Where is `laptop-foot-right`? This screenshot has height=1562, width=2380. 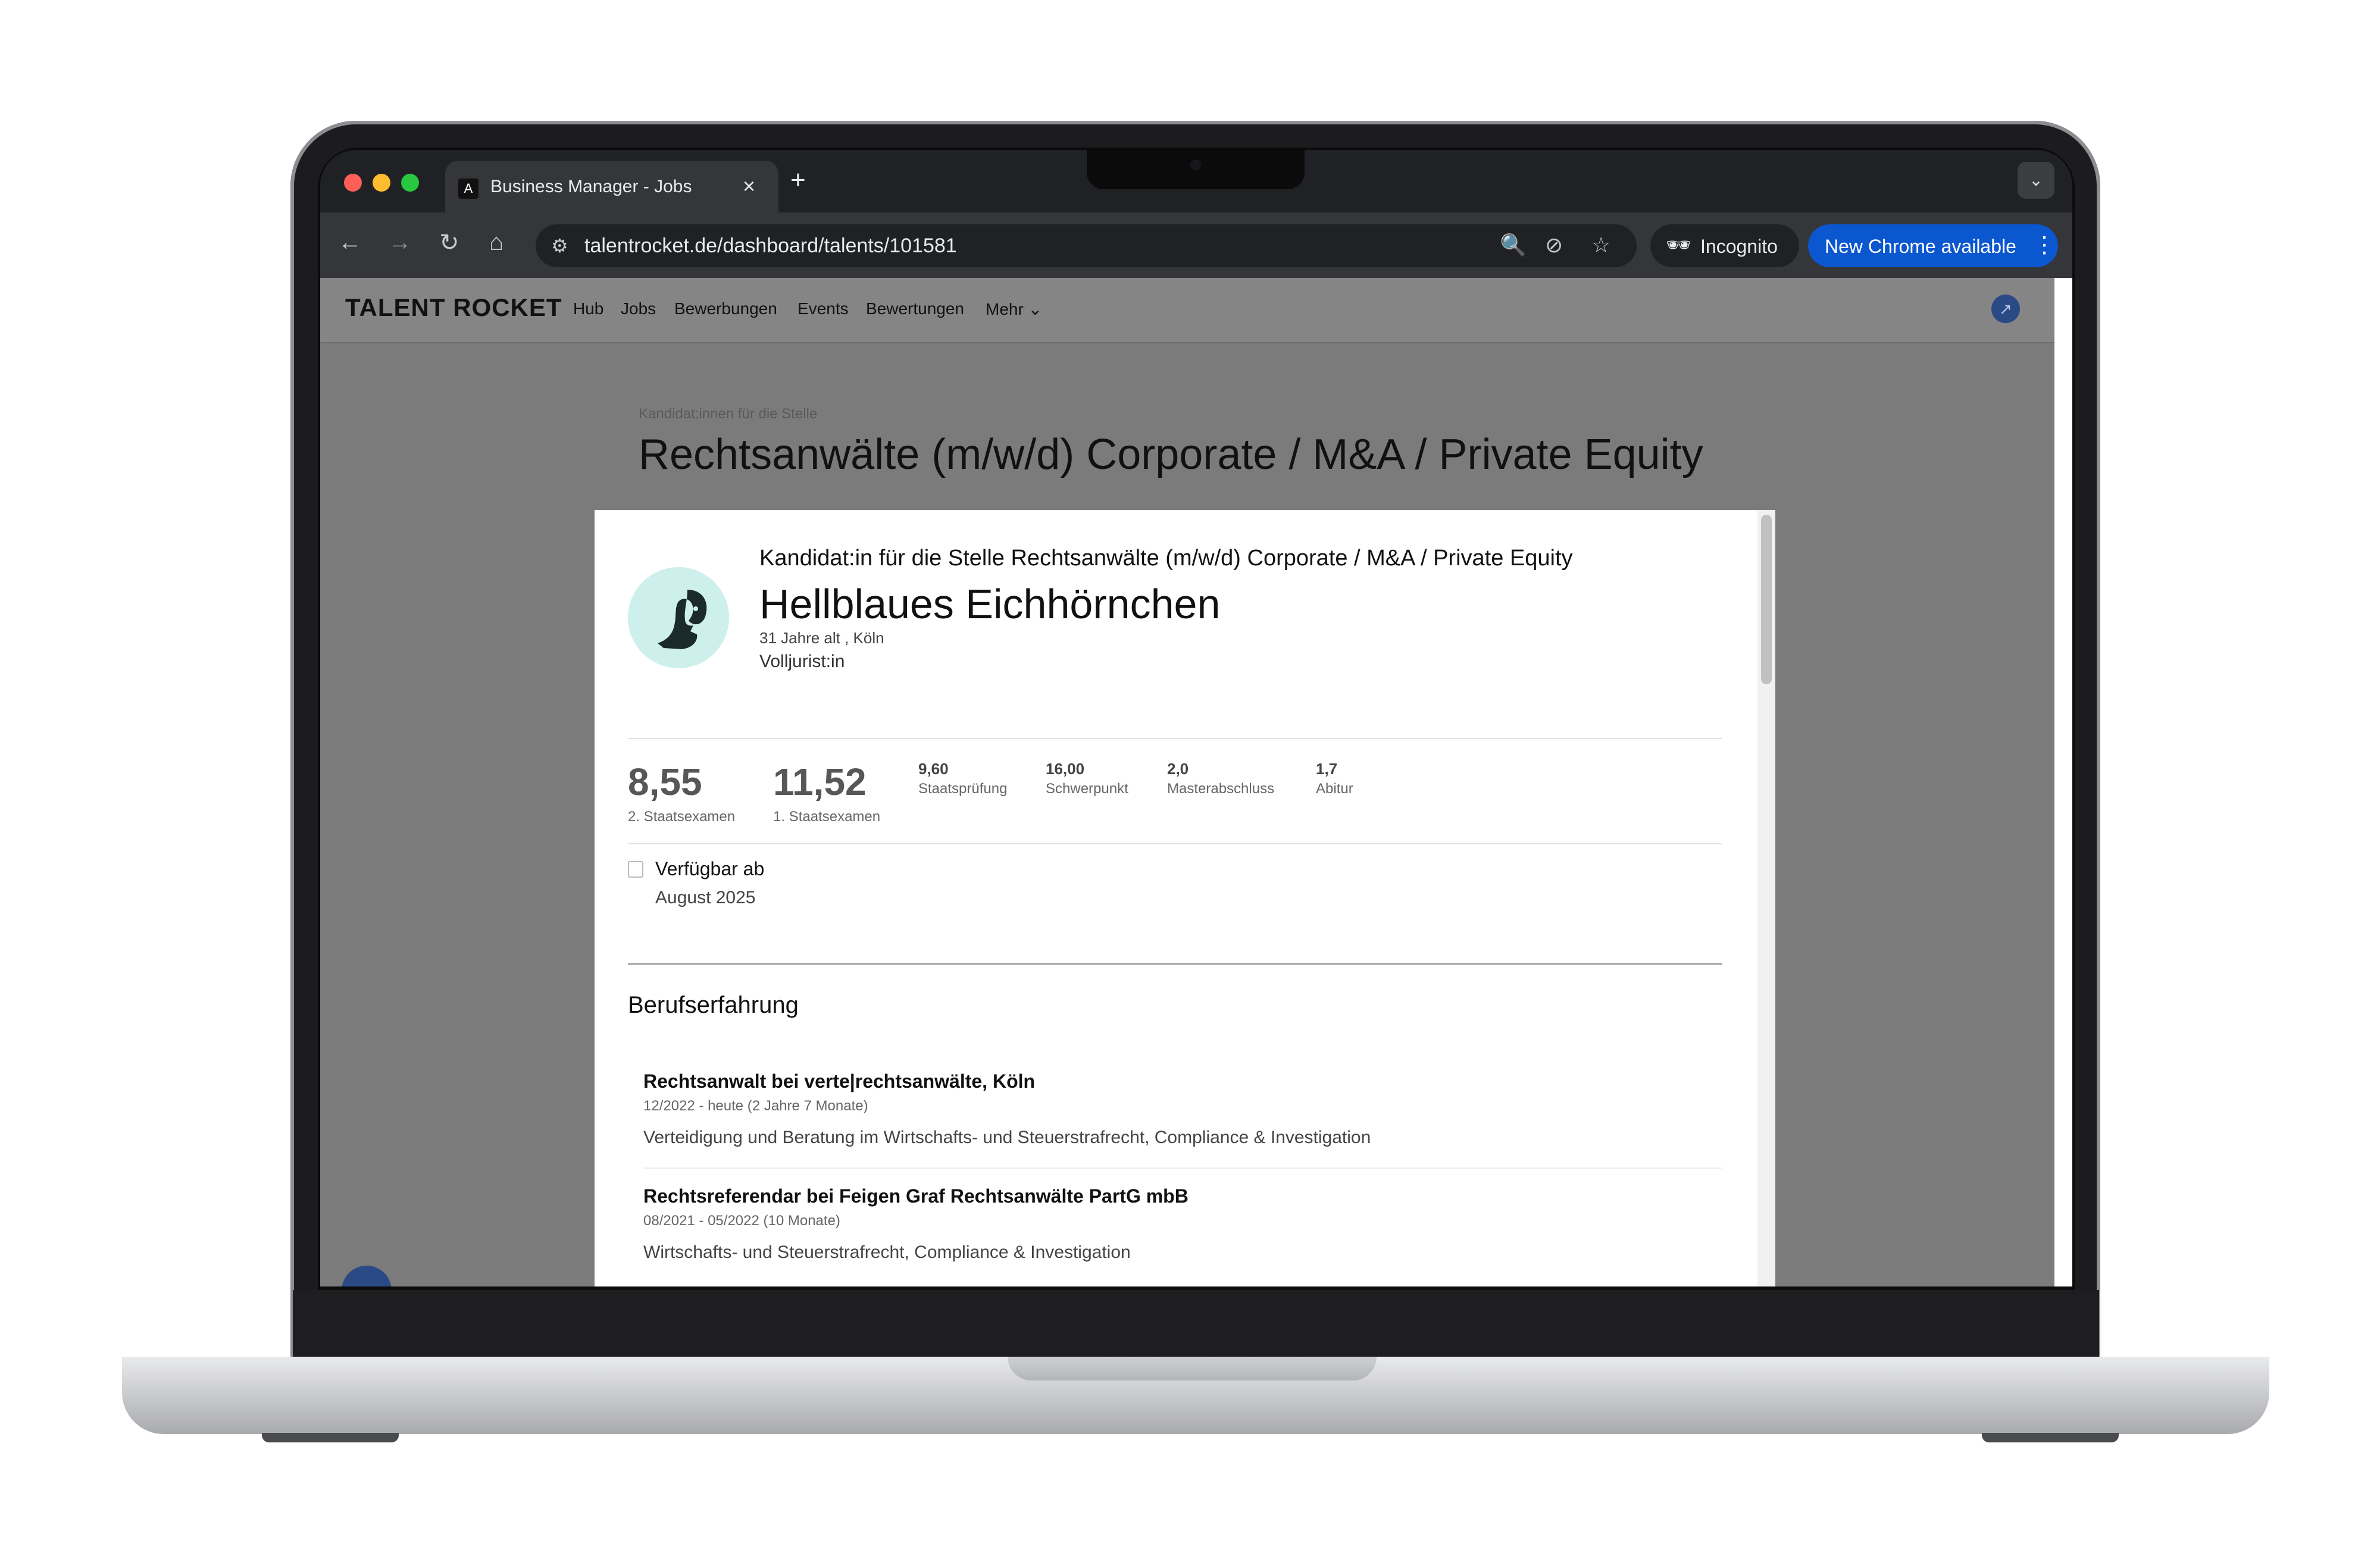
laptop-foot-right is located at coordinates (2050, 1437).